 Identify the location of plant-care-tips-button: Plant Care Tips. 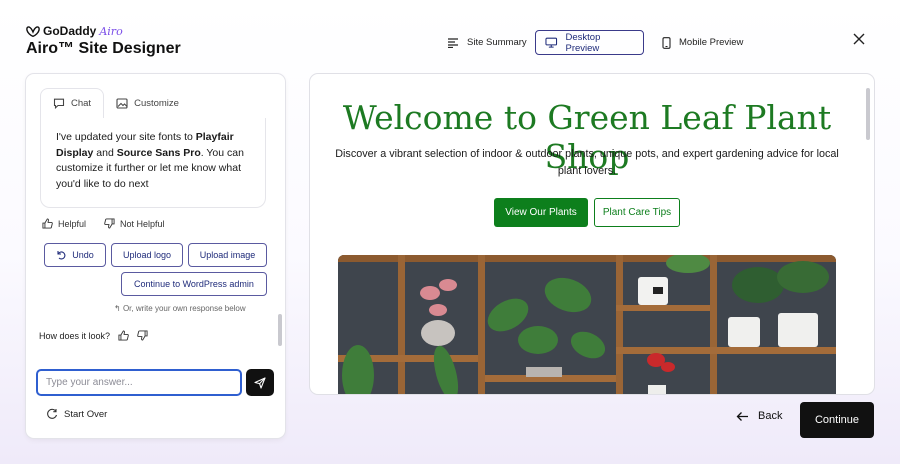
(637, 212).